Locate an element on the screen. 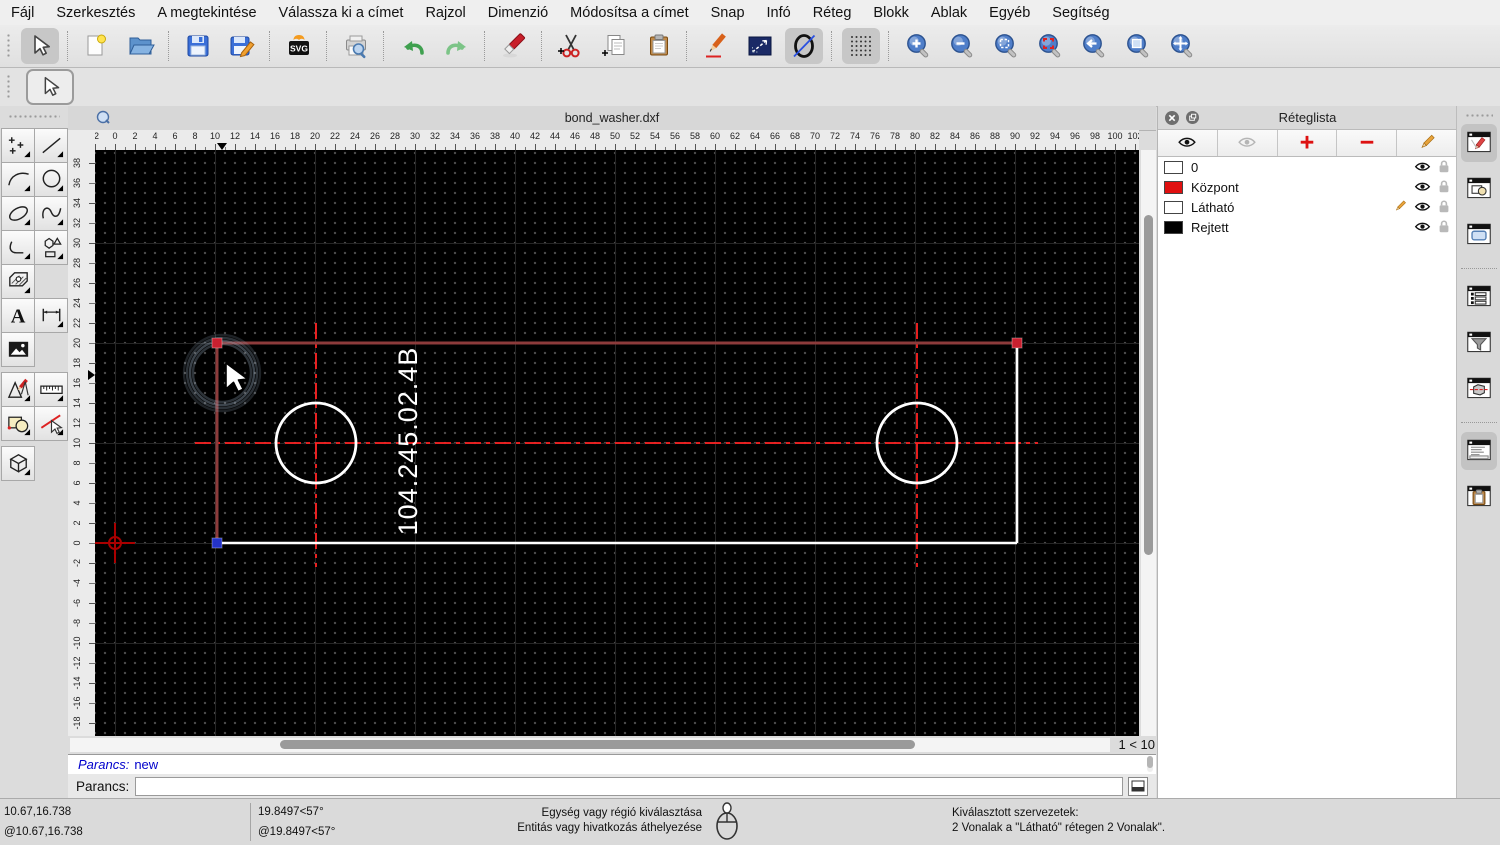 Image resolution: width=1500 pixels, height=845 pixels. solid-3d-tool-button is located at coordinates (18, 463).